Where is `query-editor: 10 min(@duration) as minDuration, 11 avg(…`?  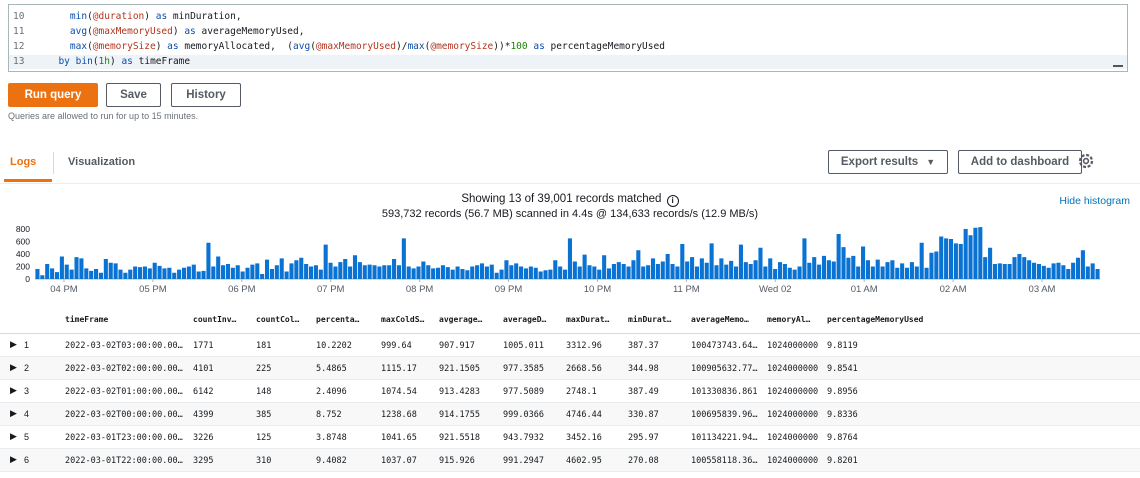 query-editor: 10 min(@duration) as minDuration, 11 avg(… is located at coordinates (568, 38).